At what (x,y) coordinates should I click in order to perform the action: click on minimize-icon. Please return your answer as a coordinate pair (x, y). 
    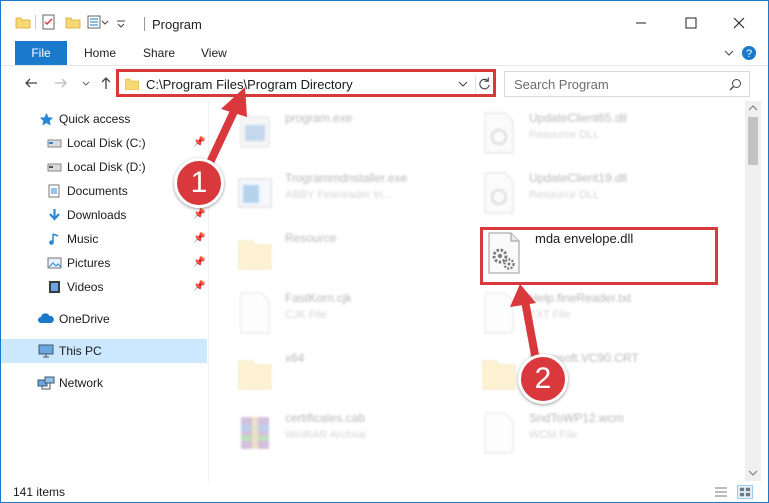
    Looking at the image, I should click on (641, 23).